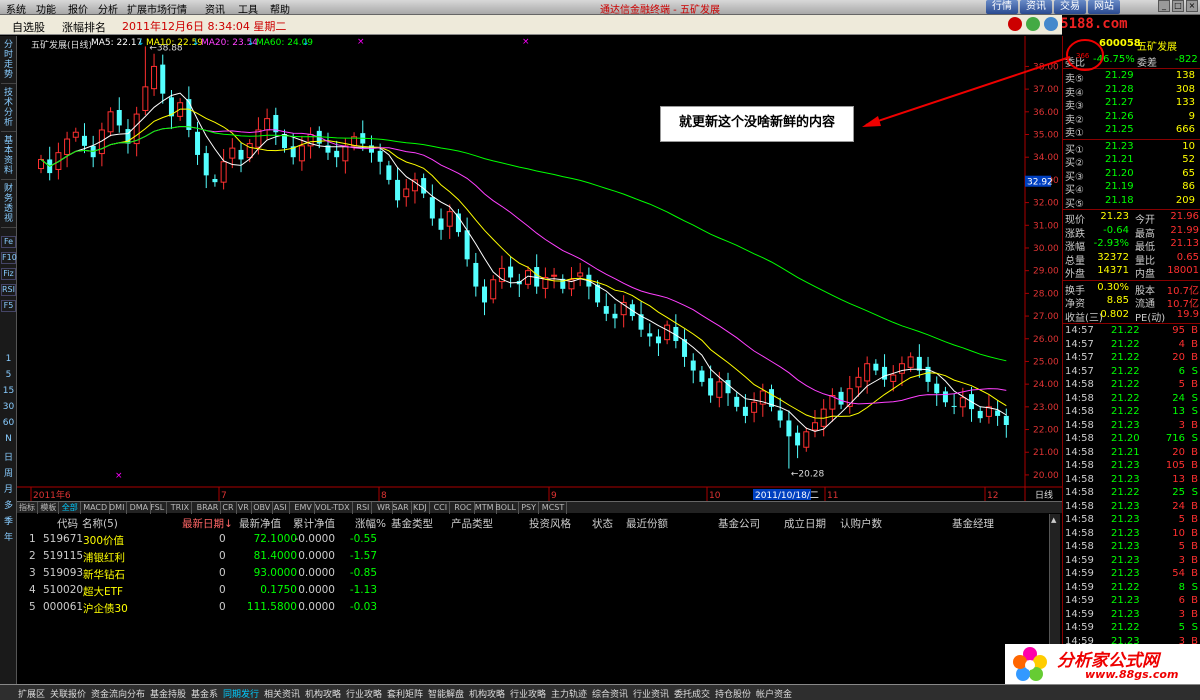  I want to click on indicator-tab: FSL, so click(158, 508).